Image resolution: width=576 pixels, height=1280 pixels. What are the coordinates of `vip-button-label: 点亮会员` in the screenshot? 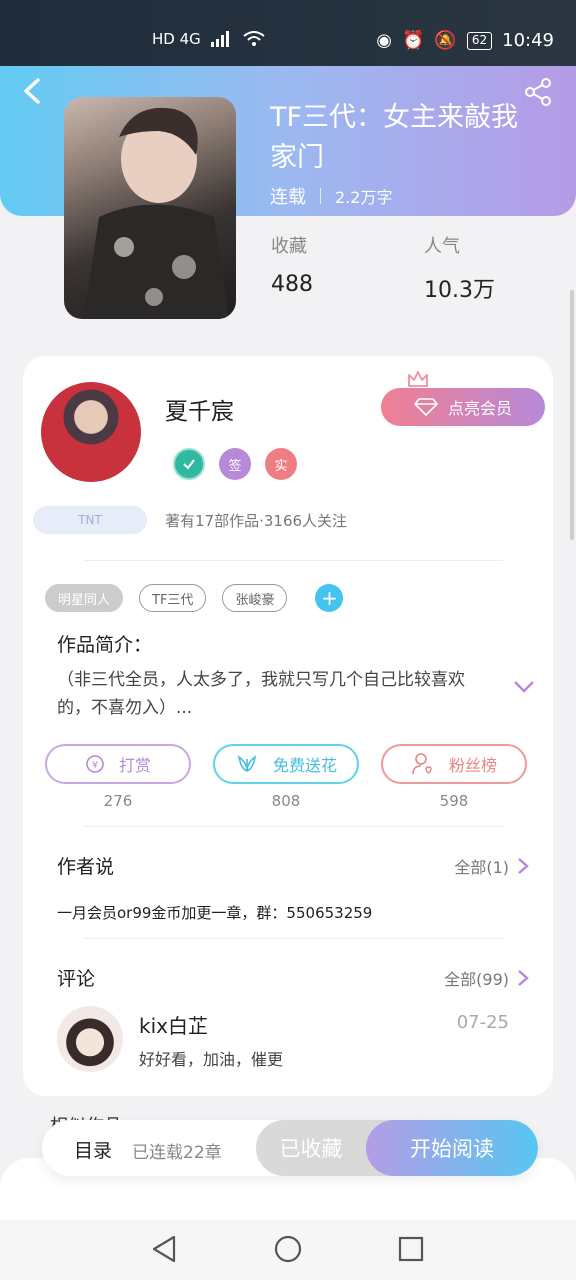 It's located at (479, 408).